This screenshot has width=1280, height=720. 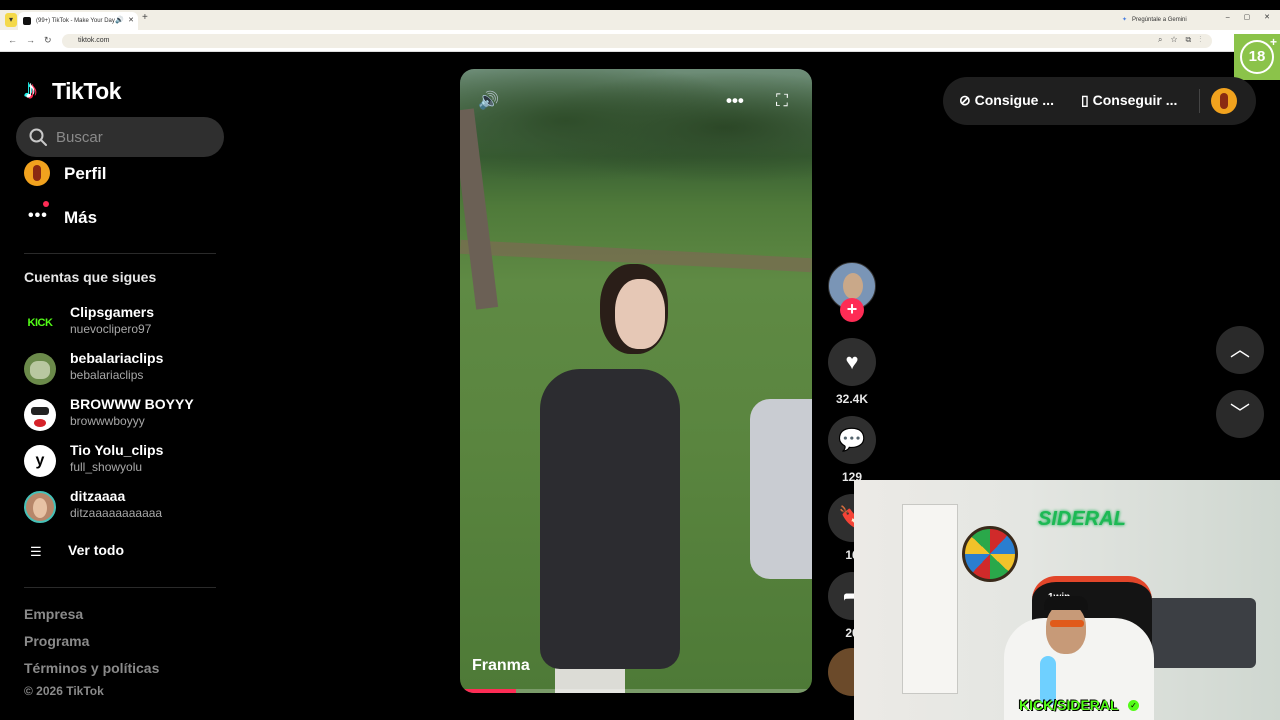 What do you see at coordinates (965, 100) in the screenshot?
I see `coin-icon: ⊘` at bounding box center [965, 100].